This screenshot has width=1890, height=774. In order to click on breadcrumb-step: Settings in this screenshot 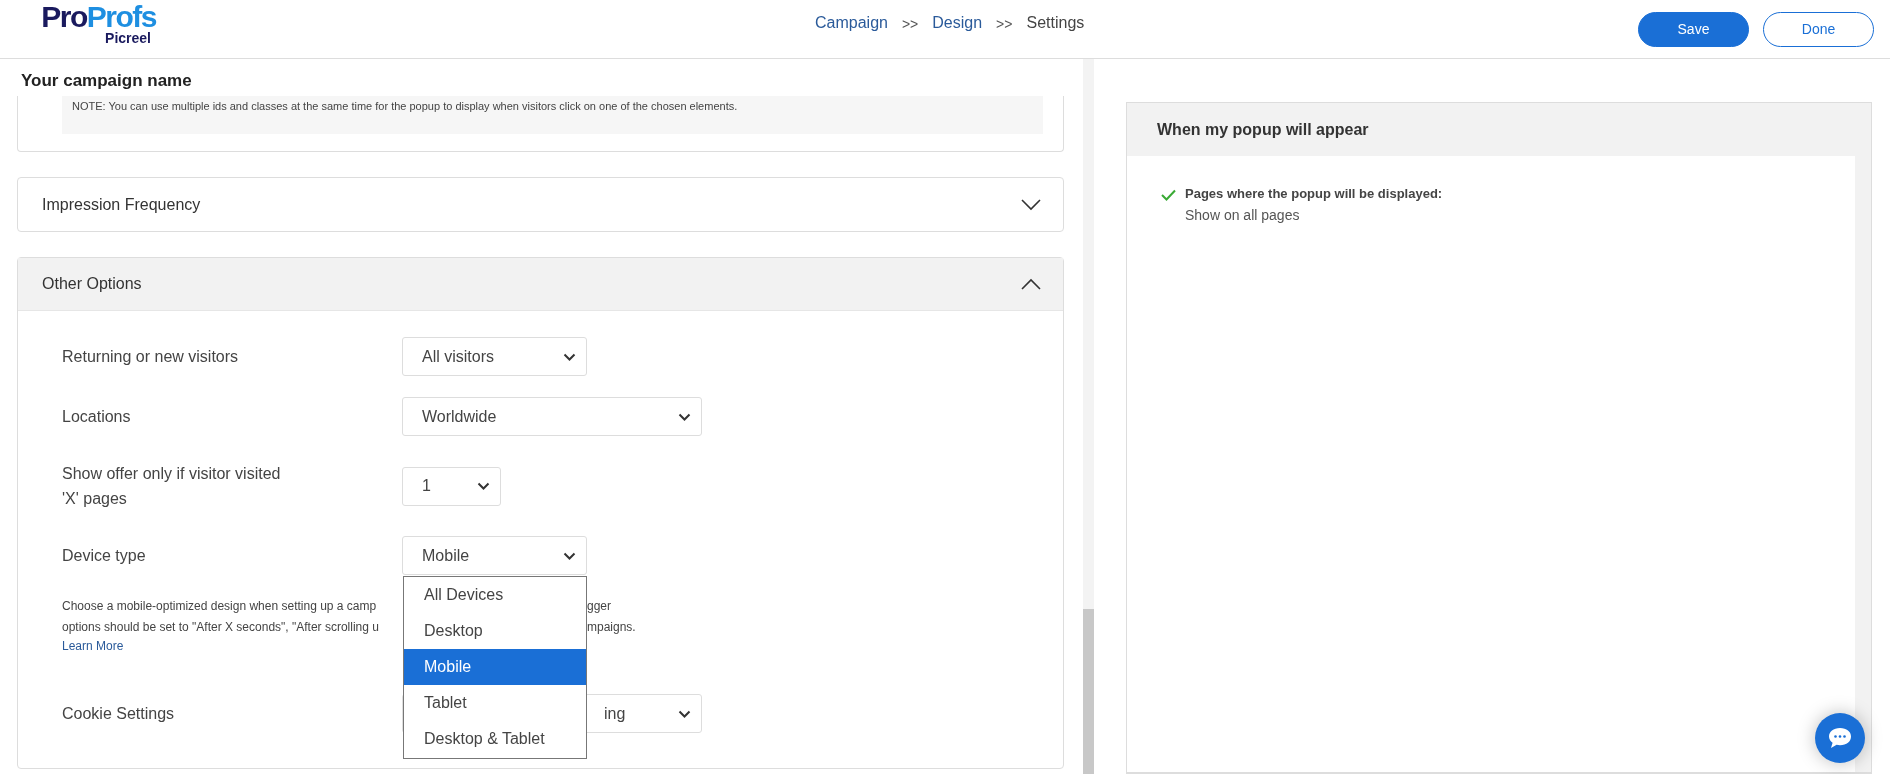, I will do `click(1055, 24)`.